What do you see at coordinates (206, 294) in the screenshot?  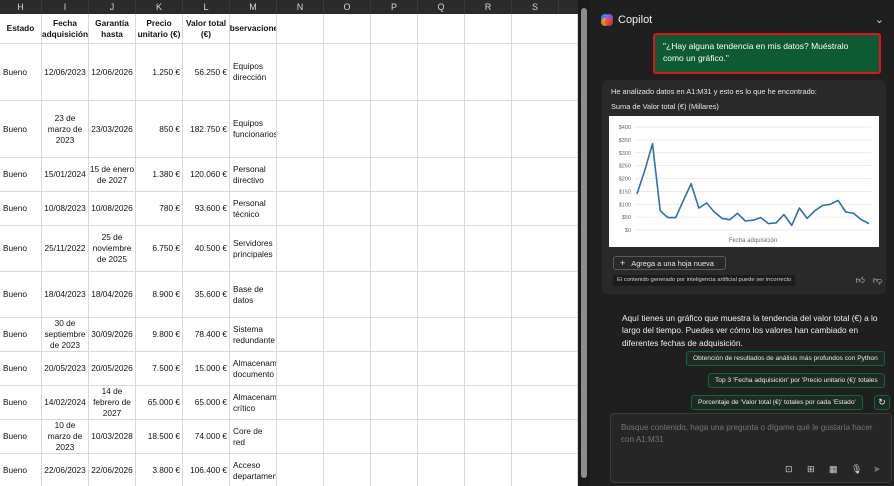 I see `cell-valor: 35.600 €` at bounding box center [206, 294].